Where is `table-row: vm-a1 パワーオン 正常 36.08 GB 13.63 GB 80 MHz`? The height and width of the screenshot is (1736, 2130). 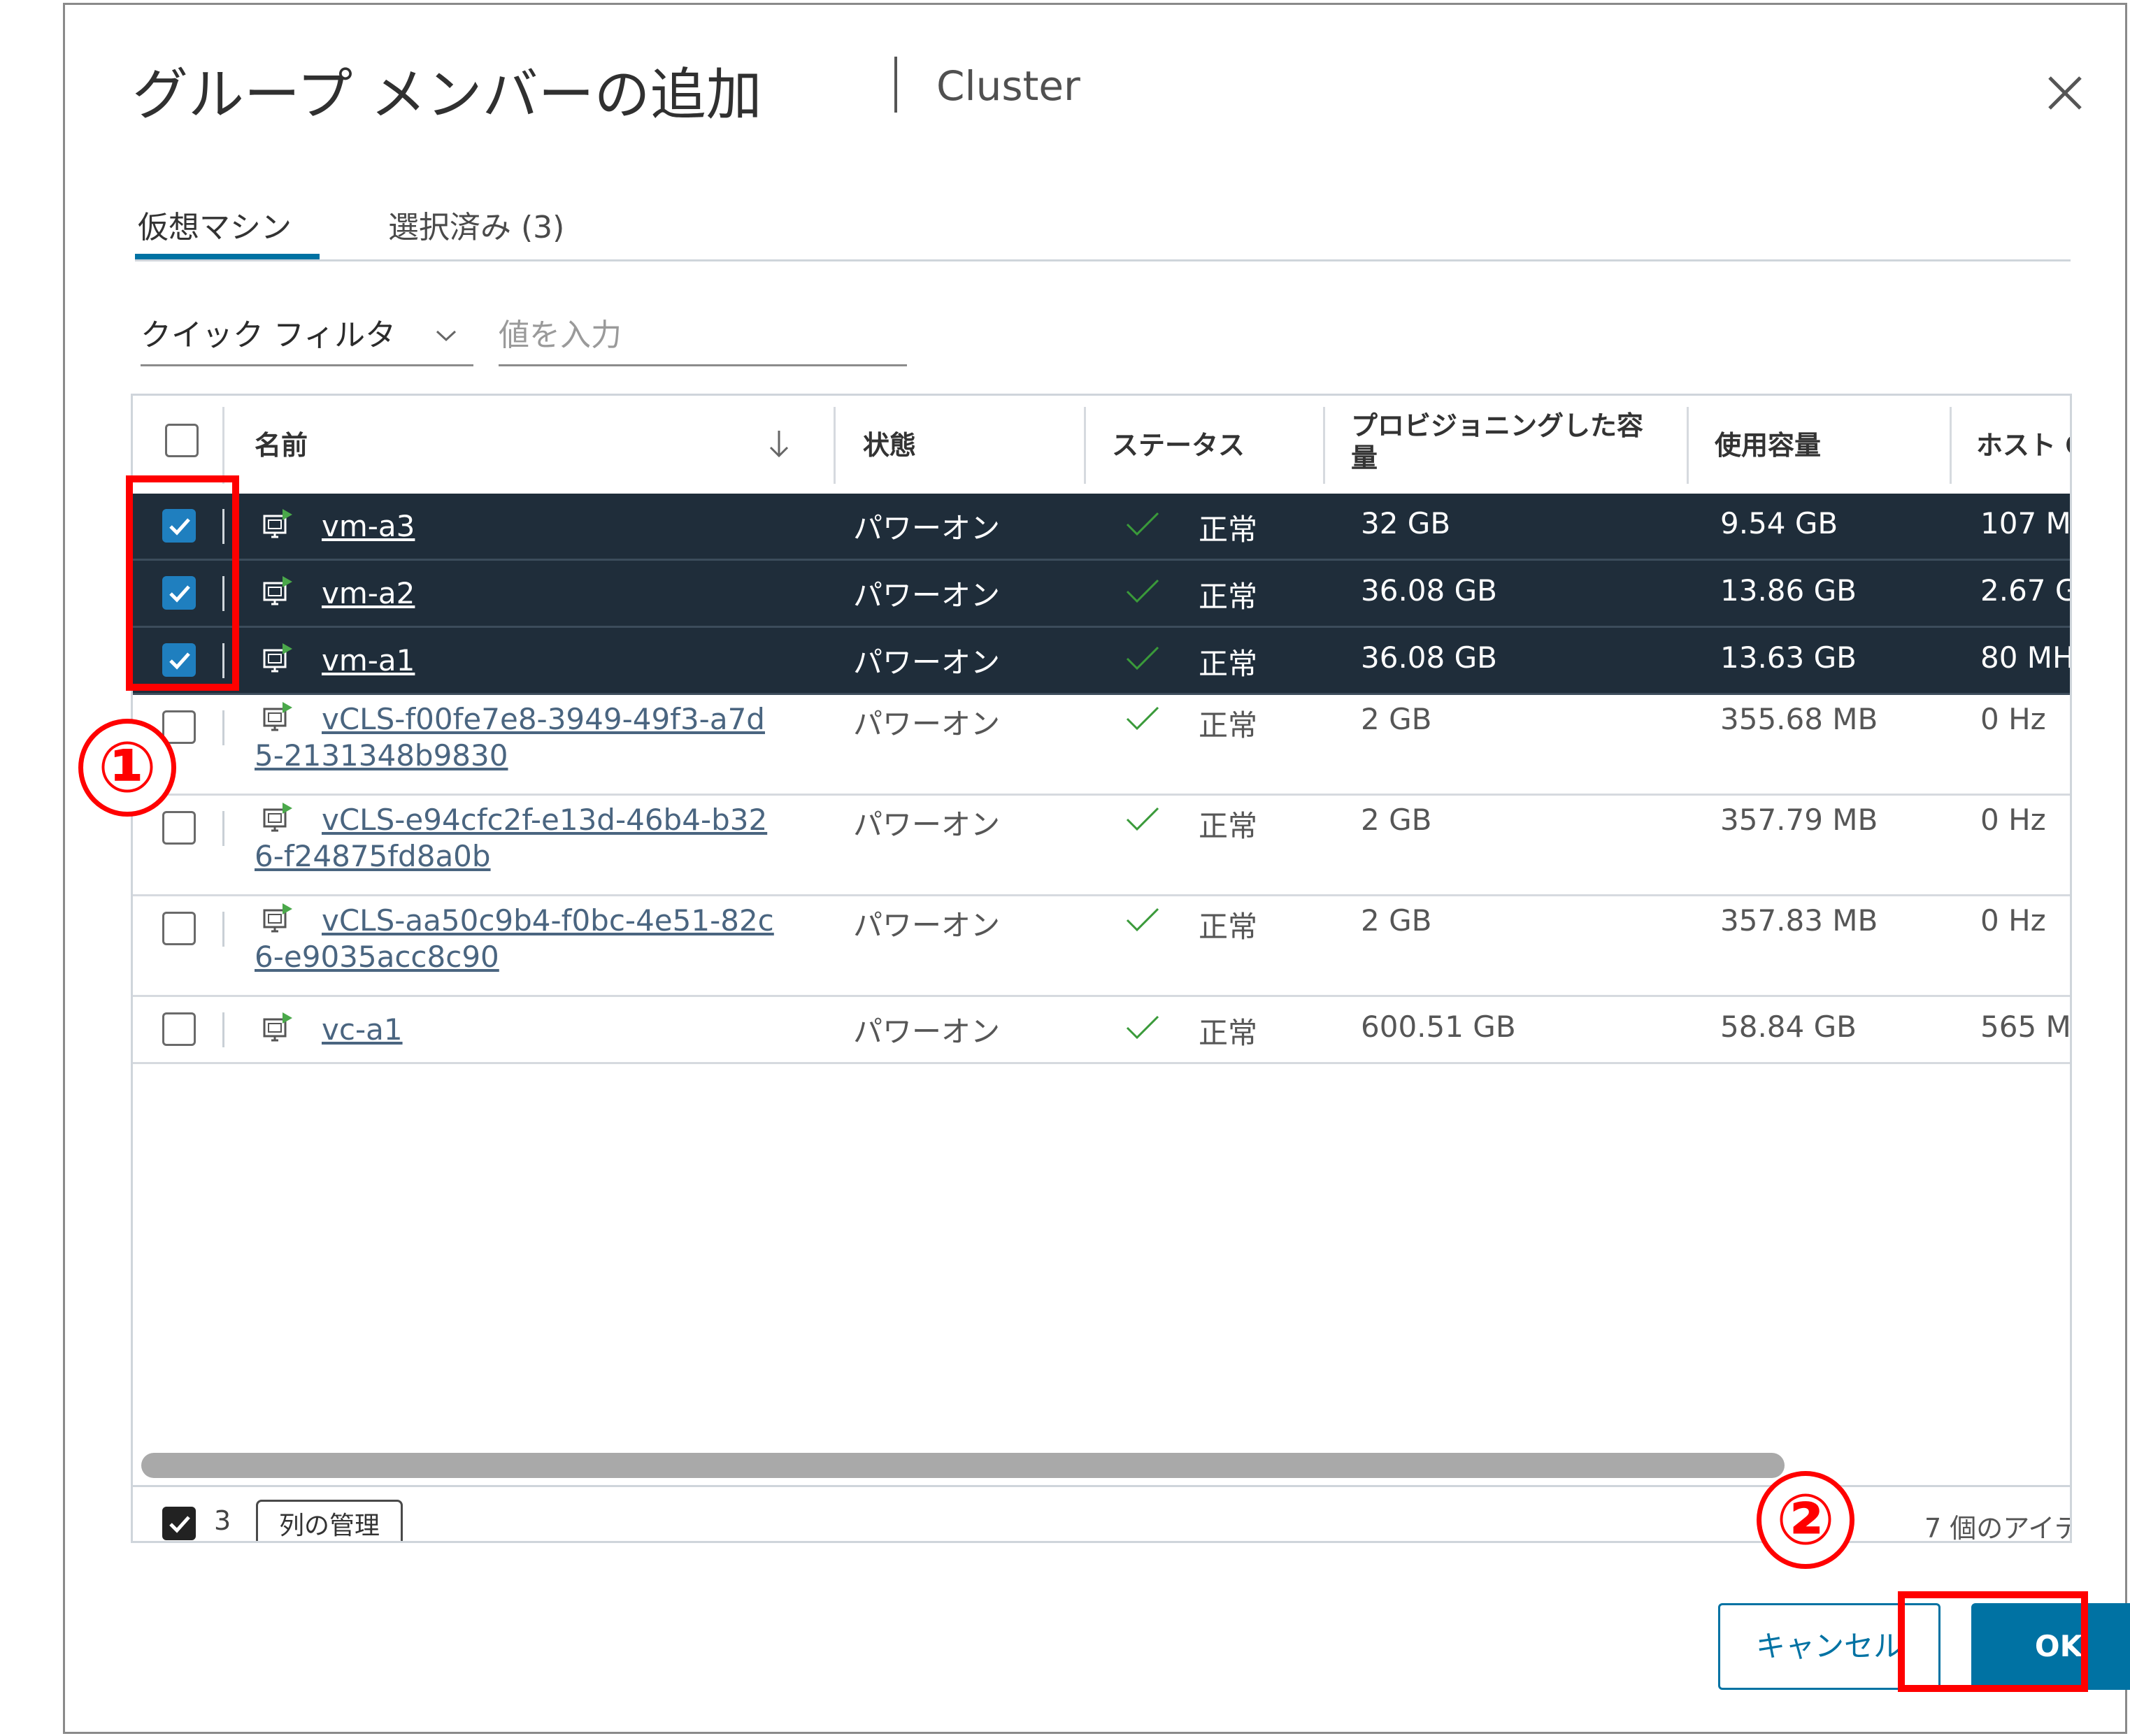 table-row: vm-a1 パワーオン 正常 36.08 GB 13.63 GB 80 MHz is located at coordinates (1101, 661).